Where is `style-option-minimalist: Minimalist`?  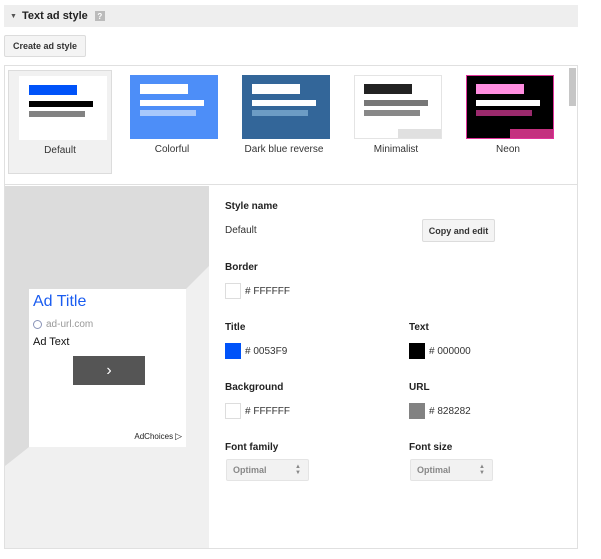
style-option-minimalist: Minimalist is located at coordinates (396, 122).